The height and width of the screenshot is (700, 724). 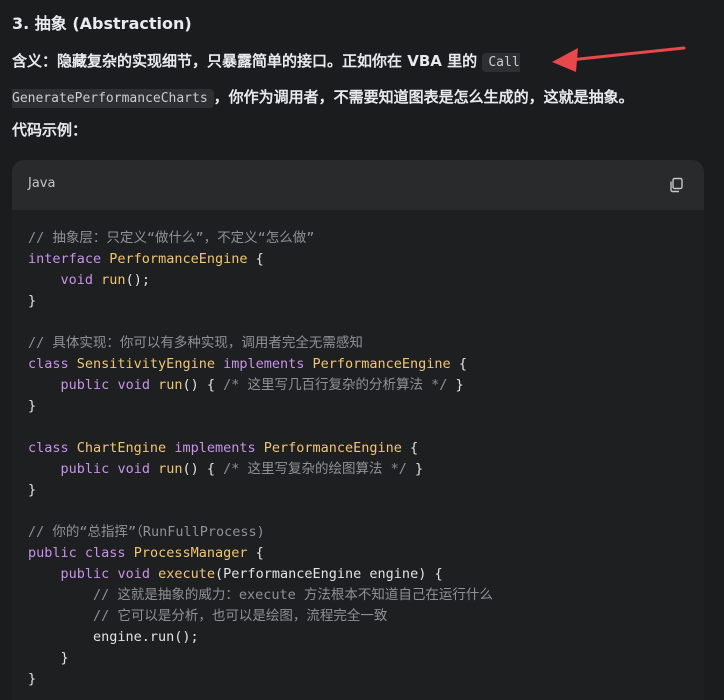 I want to click on code-token: ChartEngine, so click(x=121, y=448).